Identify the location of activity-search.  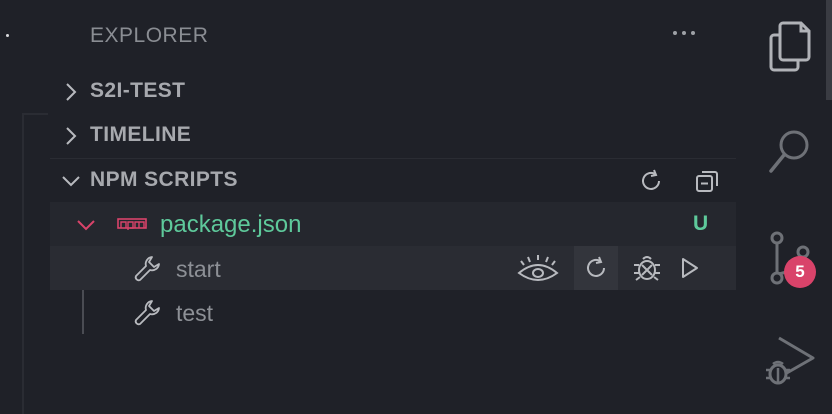
(790, 152).